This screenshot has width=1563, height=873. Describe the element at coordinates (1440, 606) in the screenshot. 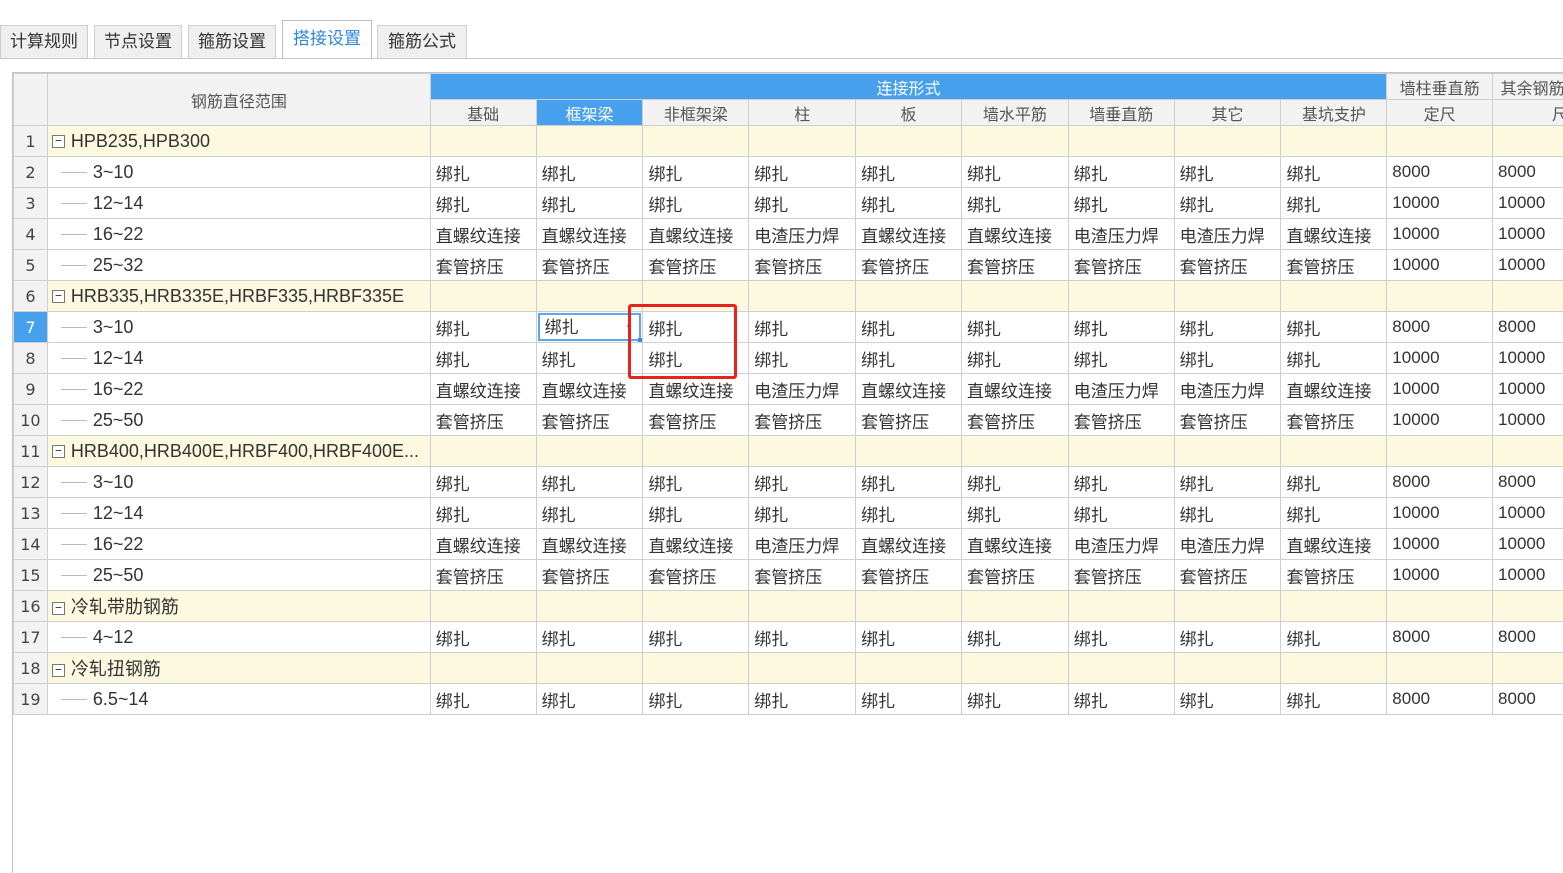

I see `wall-column-length-cell` at that location.